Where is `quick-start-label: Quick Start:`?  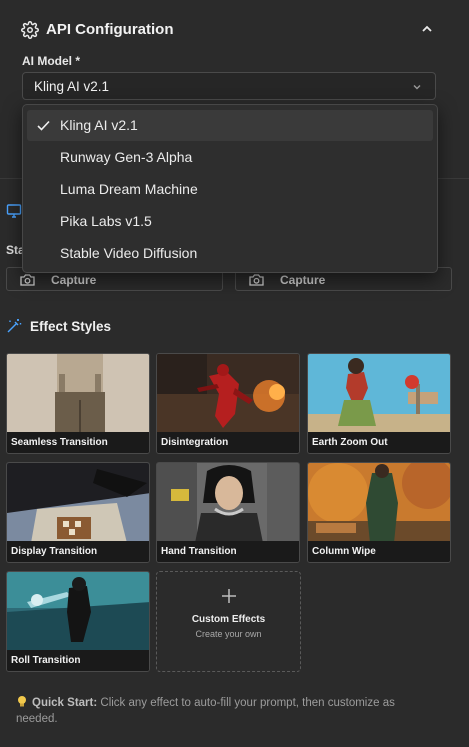 quick-start-label: Quick Start: is located at coordinates (65, 703).